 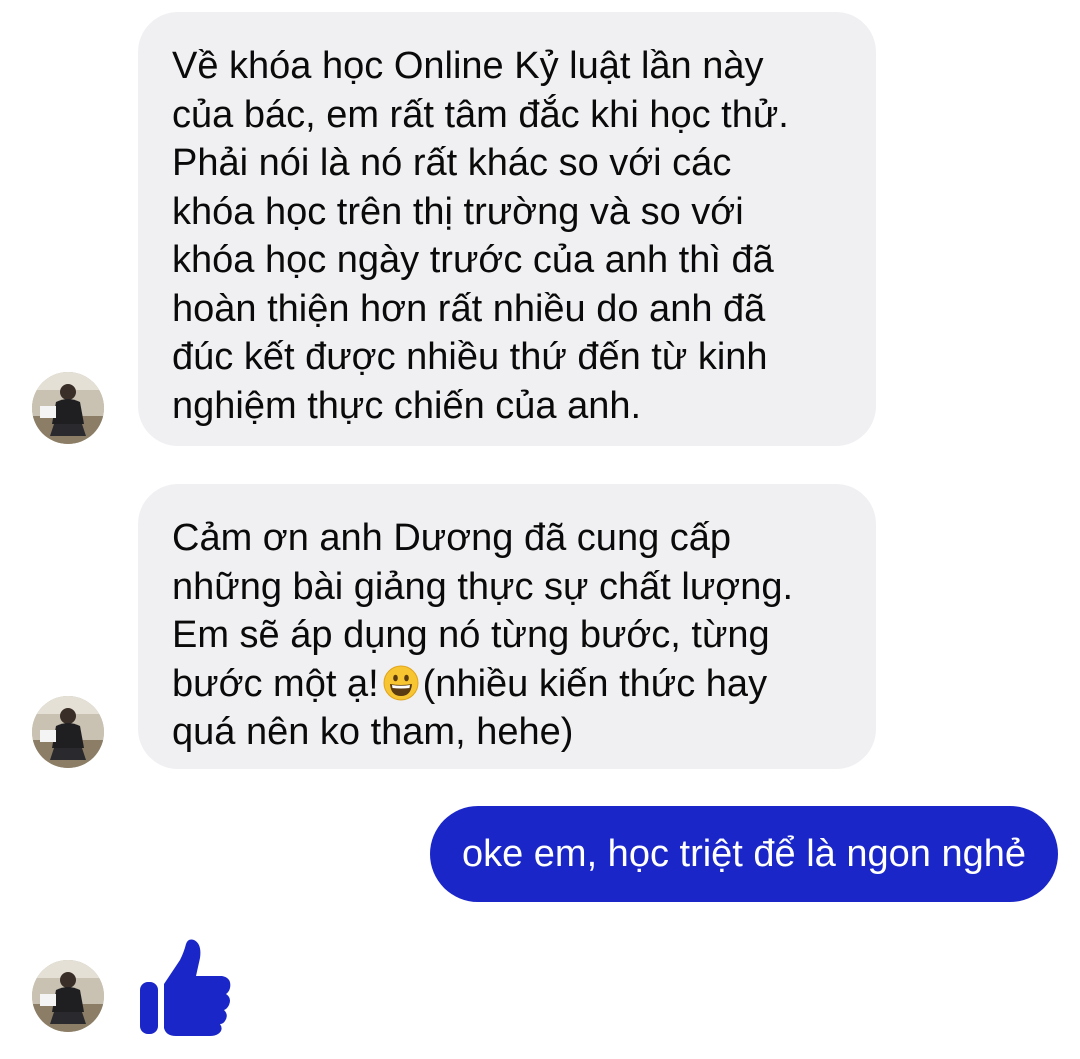 I want to click on message-text-line: khóa học ngày trước của anh thì đã, so click(x=473, y=260).